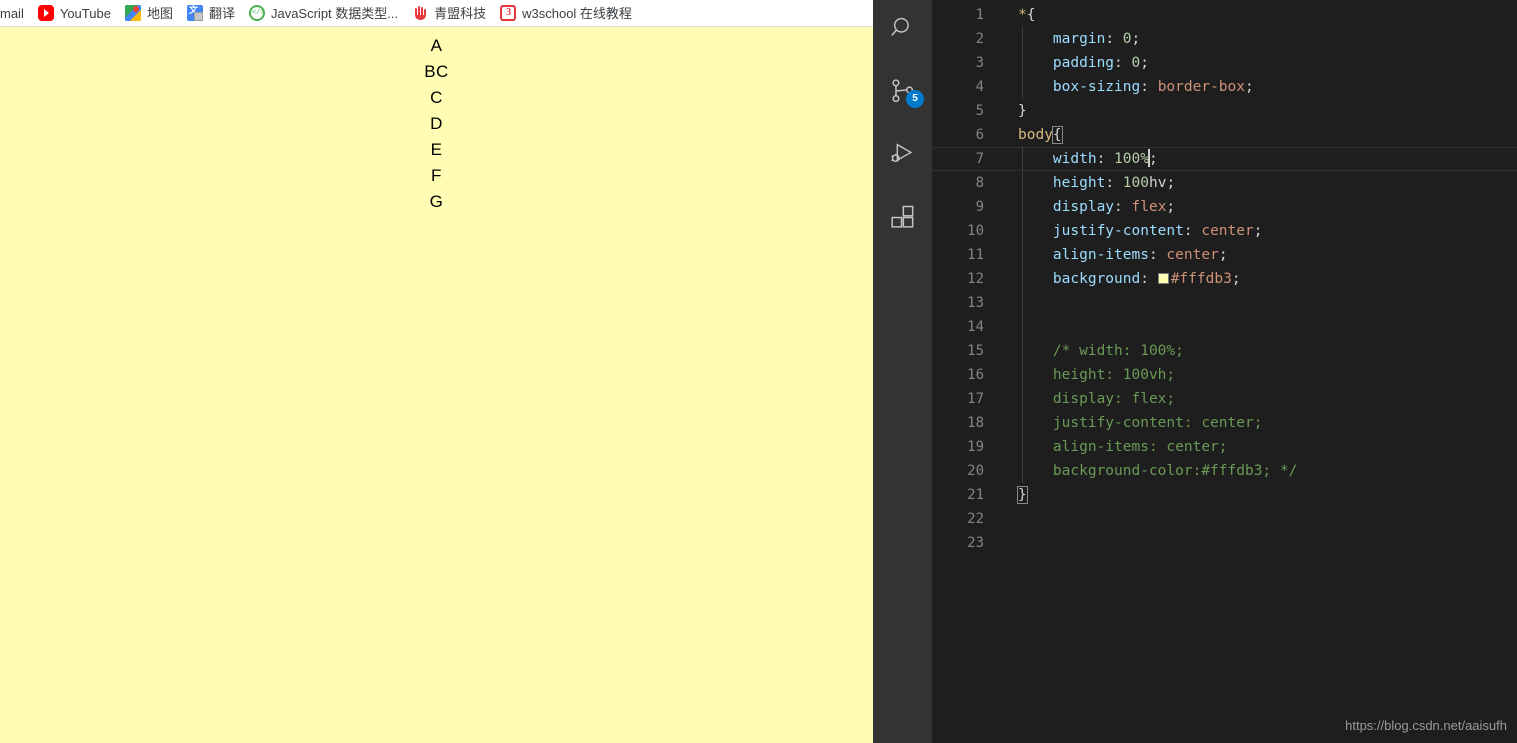  What do you see at coordinates (1224, 159) in the screenshot?
I see `code-line-active: 7 width: 100%;` at bounding box center [1224, 159].